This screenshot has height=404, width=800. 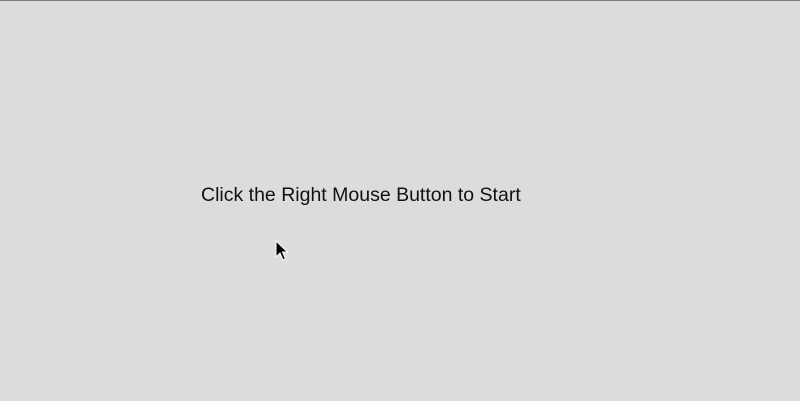 What do you see at coordinates (282, 250) in the screenshot?
I see `arrow-pointer-icon` at bounding box center [282, 250].